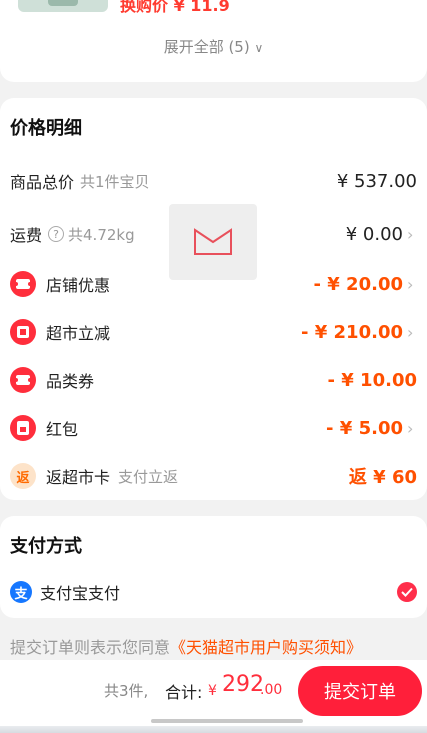  What do you see at coordinates (23, 476) in the screenshot?
I see `cashback-icon: 返` at bounding box center [23, 476].